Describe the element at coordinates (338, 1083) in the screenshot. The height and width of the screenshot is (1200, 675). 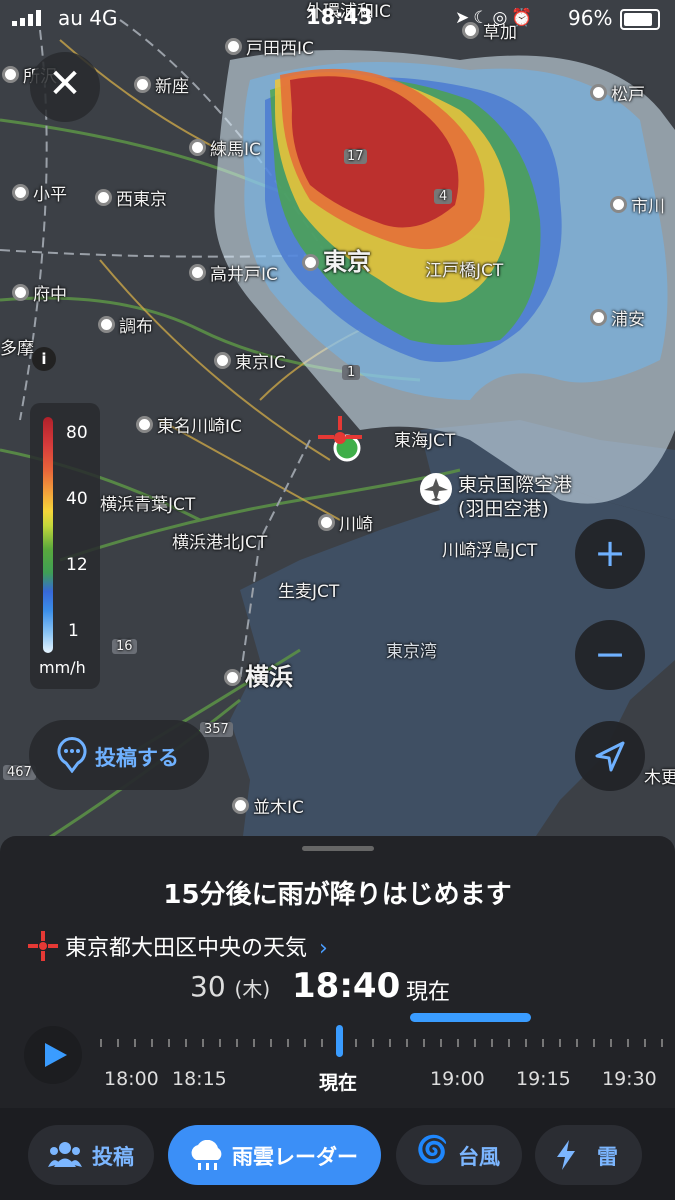
I see `timeline-label-now: 現在` at that location.